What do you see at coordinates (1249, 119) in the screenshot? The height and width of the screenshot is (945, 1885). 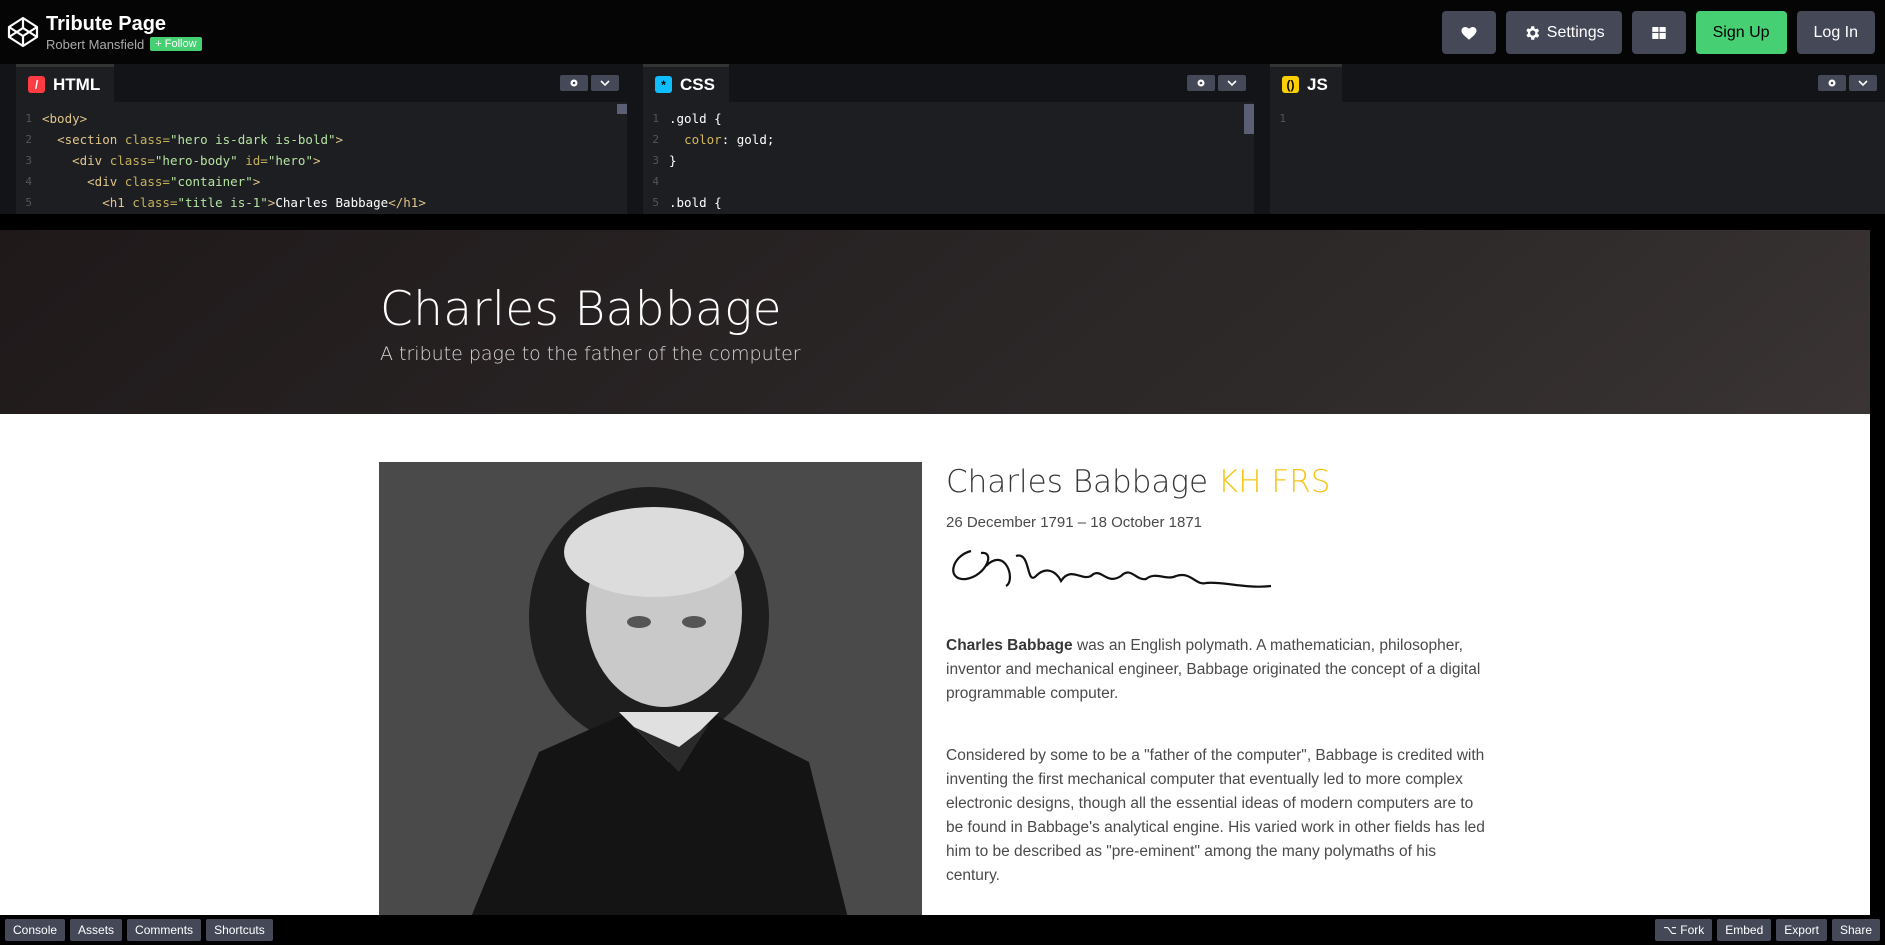 I see `css-scrollbar` at bounding box center [1249, 119].